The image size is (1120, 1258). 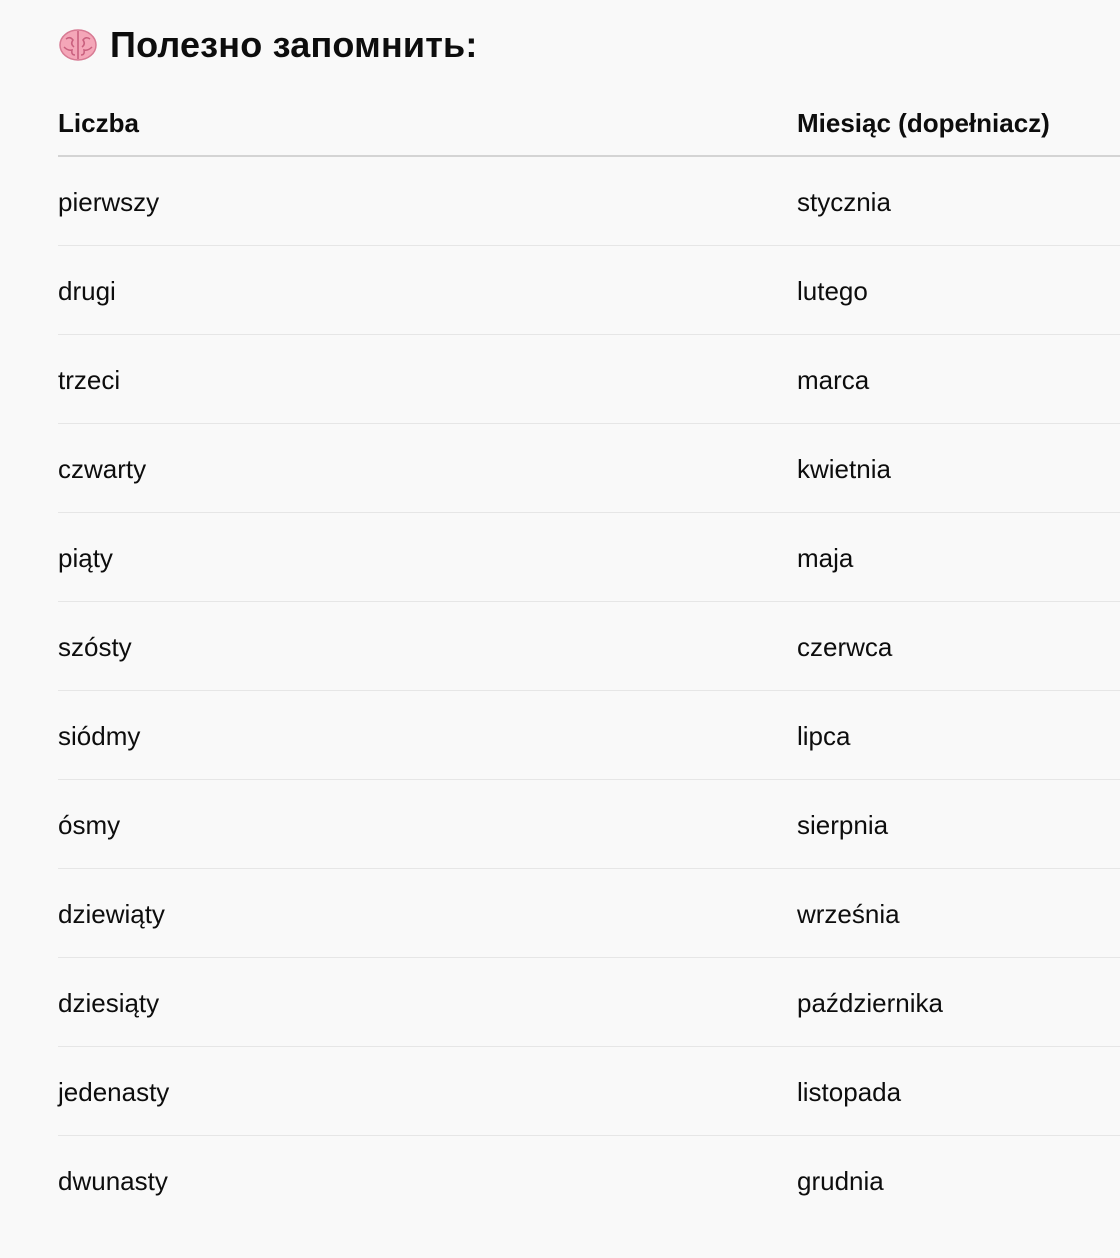 I want to click on brain-icon, so click(x=78, y=45).